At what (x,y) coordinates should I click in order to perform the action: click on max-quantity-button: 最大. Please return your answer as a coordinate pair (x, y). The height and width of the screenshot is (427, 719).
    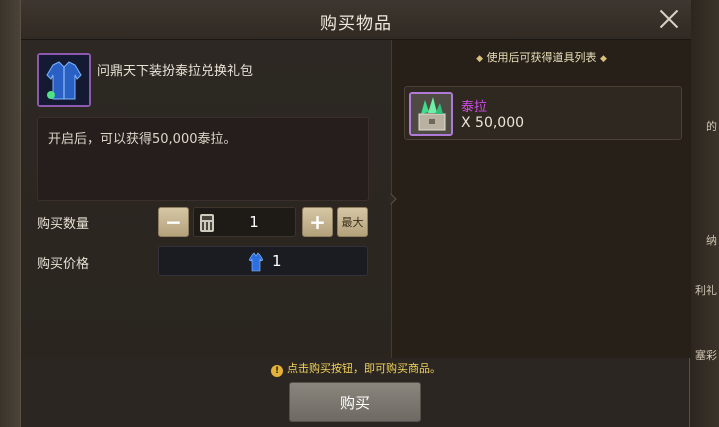
    Looking at the image, I should click on (352, 222).